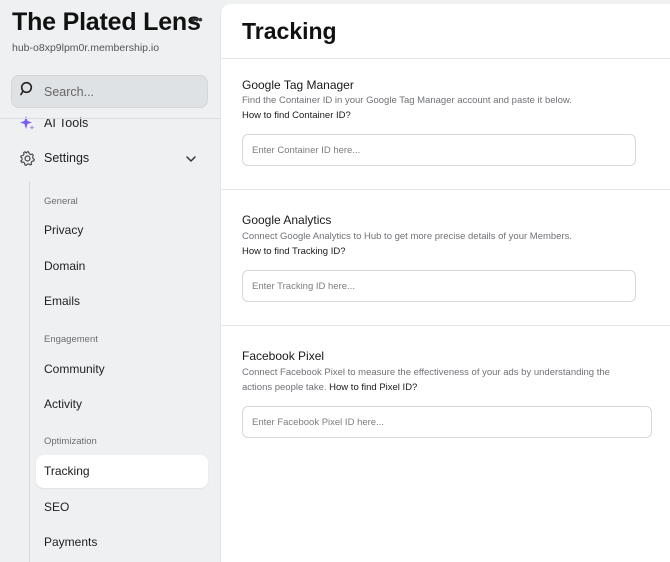  What do you see at coordinates (106, 22) in the screenshot?
I see `site-title: The Plated Lens` at bounding box center [106, 22].